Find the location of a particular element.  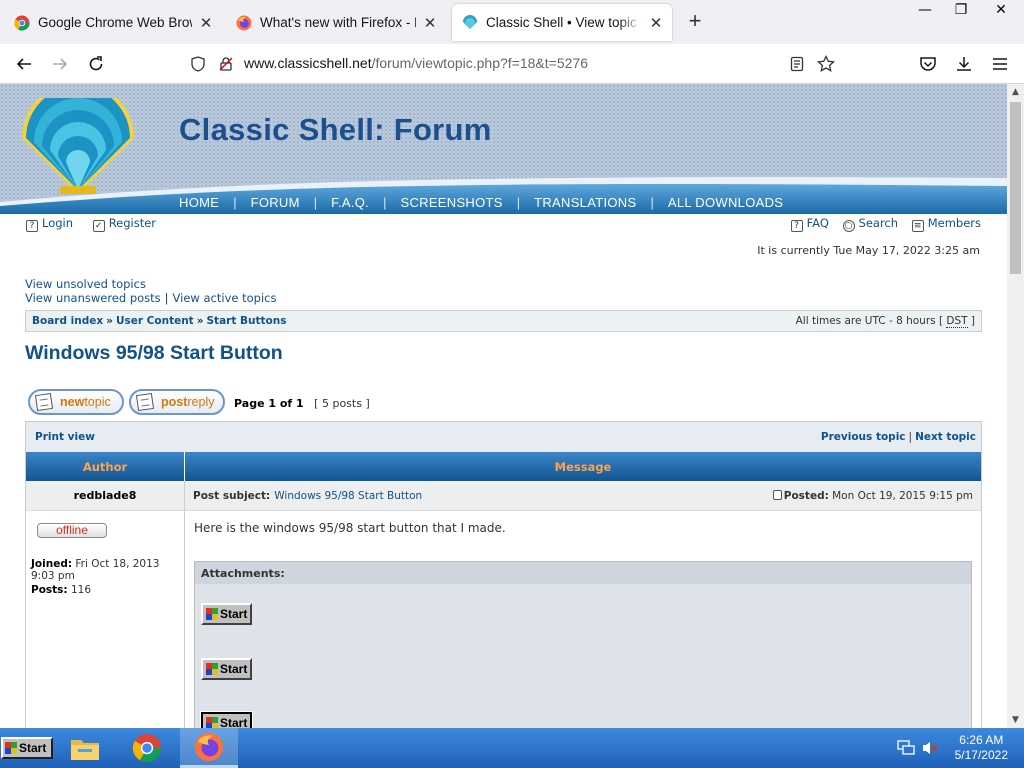

nav-faq: F.A.Q. is located at coordinates (350, 202).